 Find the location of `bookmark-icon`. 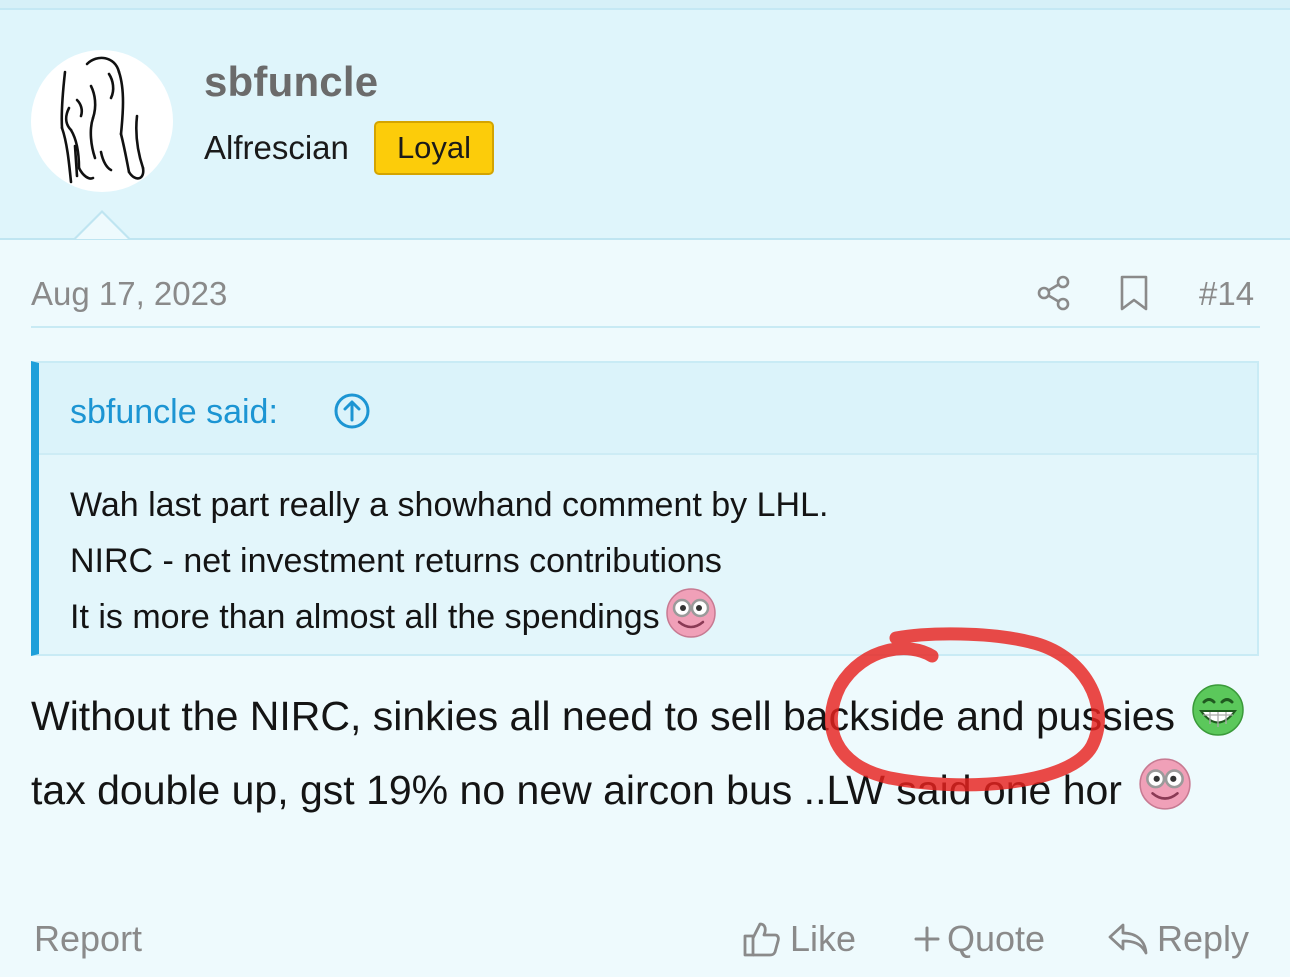

bookmark-icon is located at coordinates (1134, 293).